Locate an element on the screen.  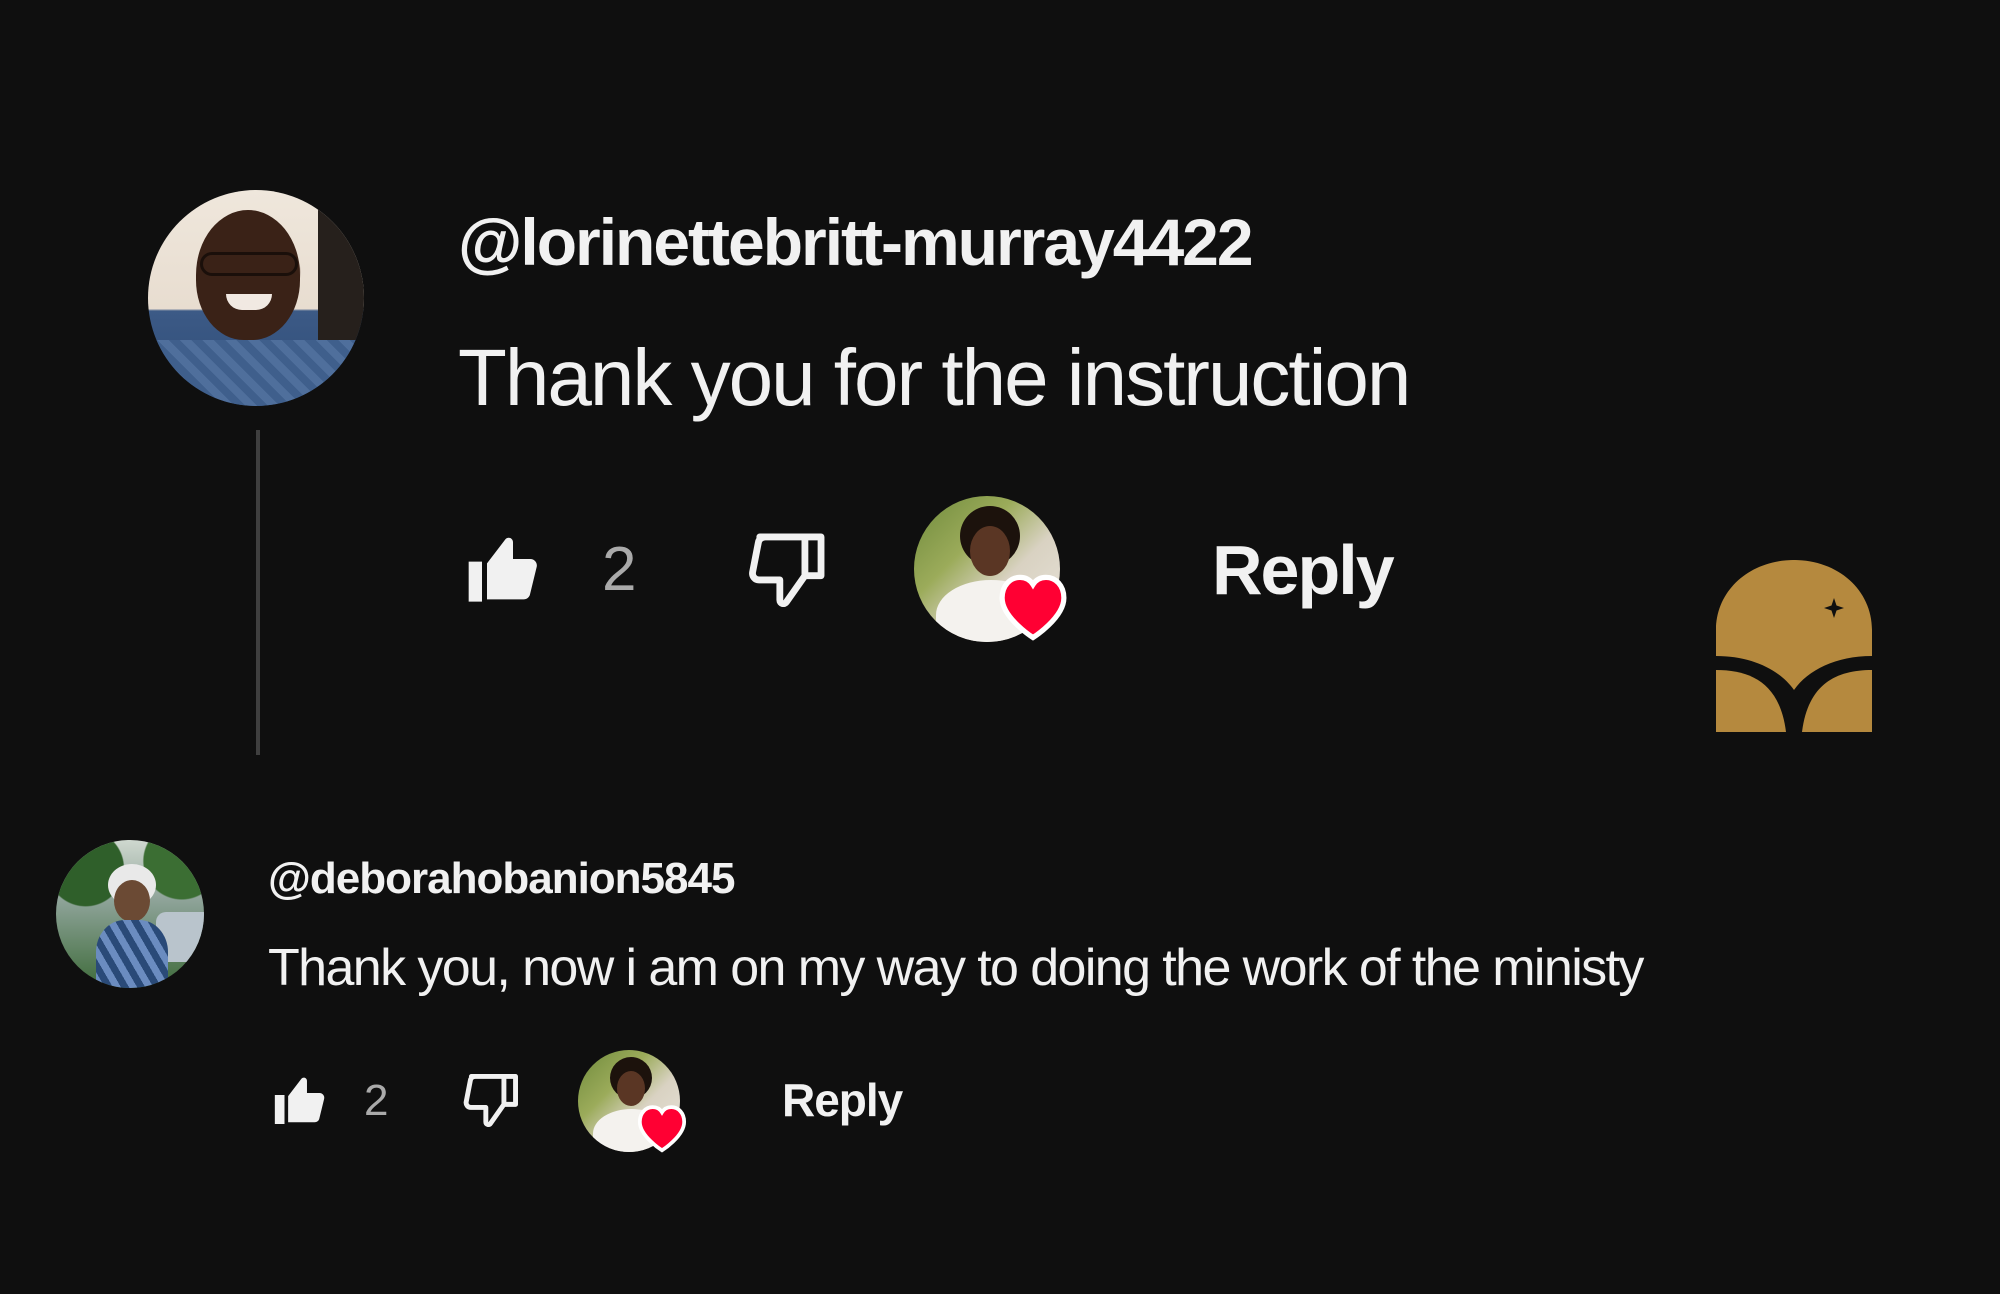
sparkle-arch-logo is located at coordinates (1794, 646).